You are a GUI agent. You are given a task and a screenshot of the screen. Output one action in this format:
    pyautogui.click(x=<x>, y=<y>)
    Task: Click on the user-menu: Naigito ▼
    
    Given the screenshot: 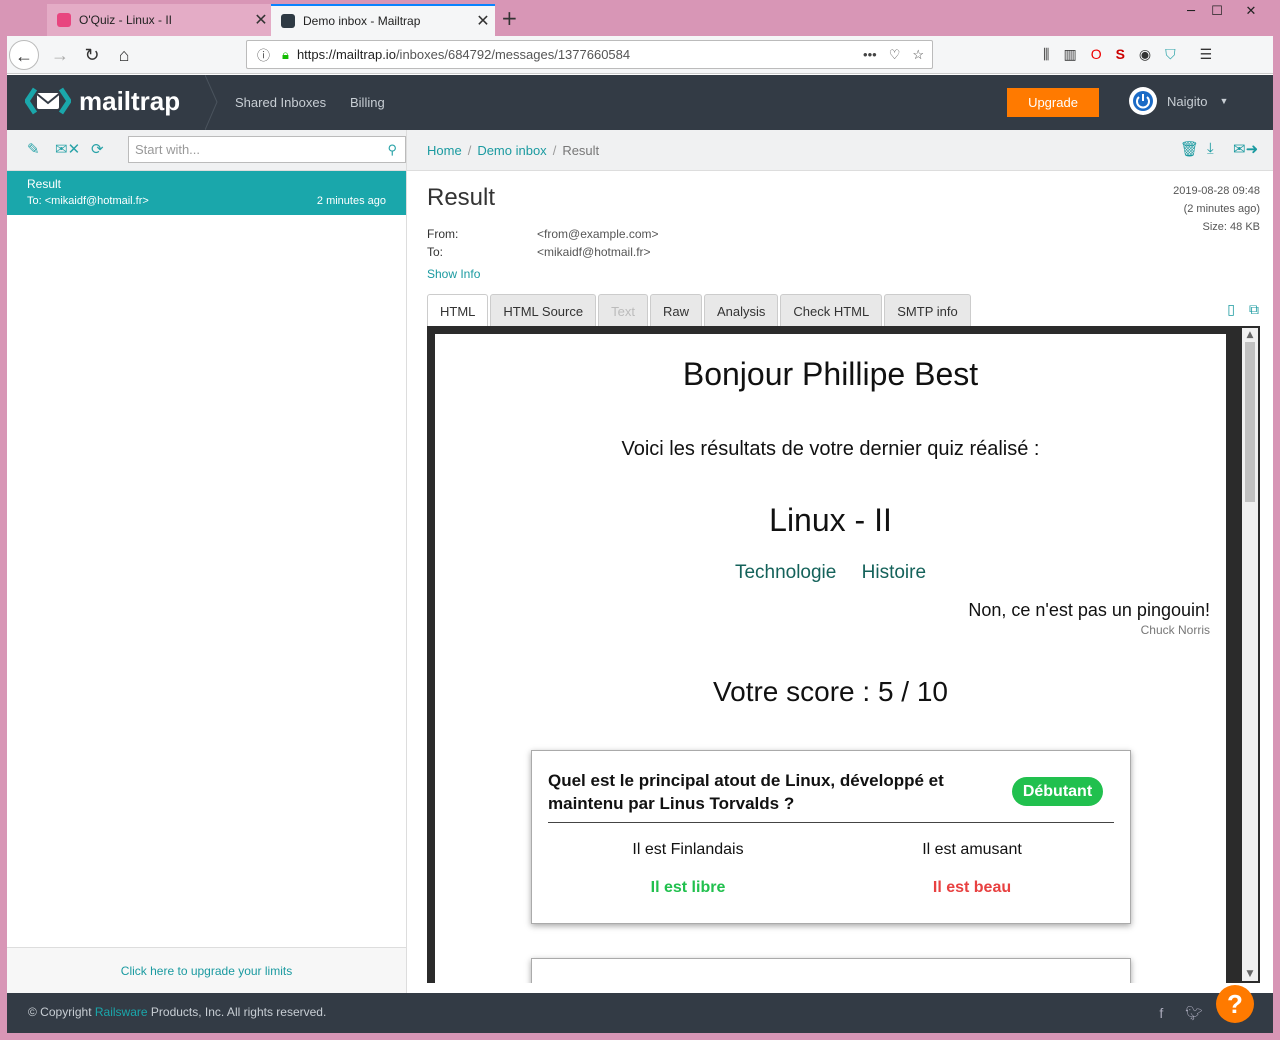 What is the action you would take?
    pyautogui.click(x=1178, y=101)
    